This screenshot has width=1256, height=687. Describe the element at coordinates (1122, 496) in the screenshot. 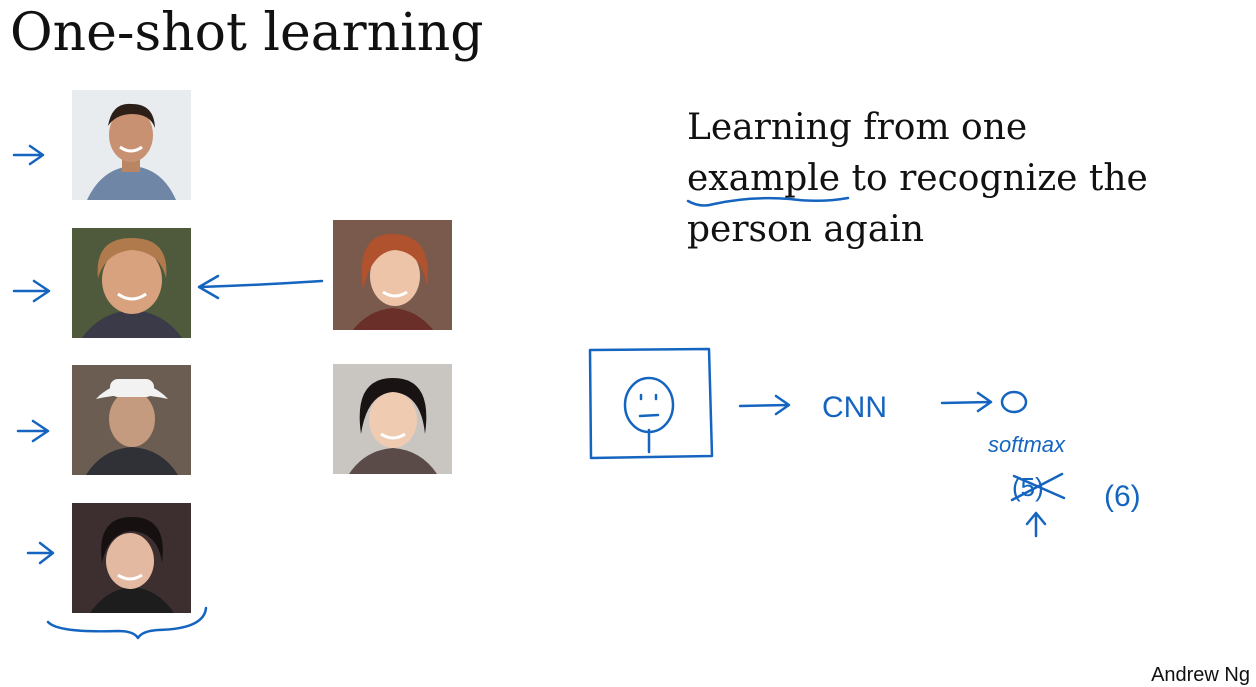

I see `outputs-count: (6)` at that location.